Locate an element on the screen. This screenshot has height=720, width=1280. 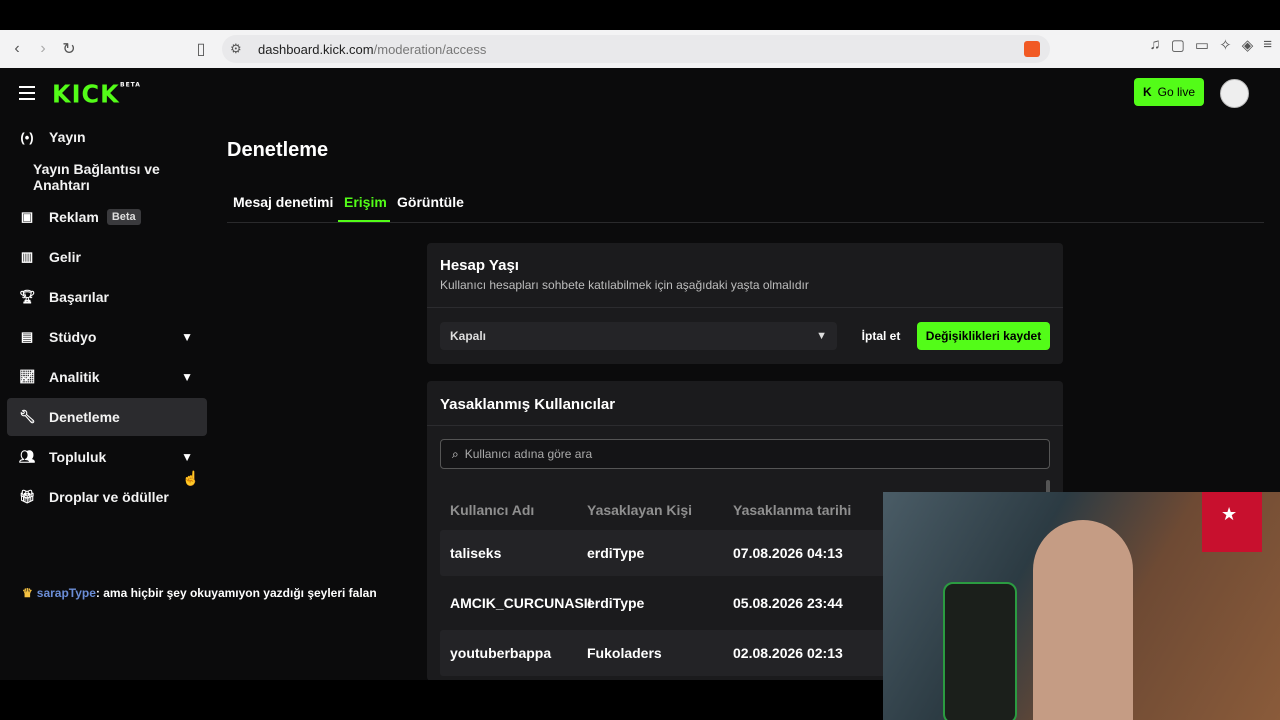
url-bar: ⚙ dashboard.kick.com/moderation/access is located at coordinates (636, 49).